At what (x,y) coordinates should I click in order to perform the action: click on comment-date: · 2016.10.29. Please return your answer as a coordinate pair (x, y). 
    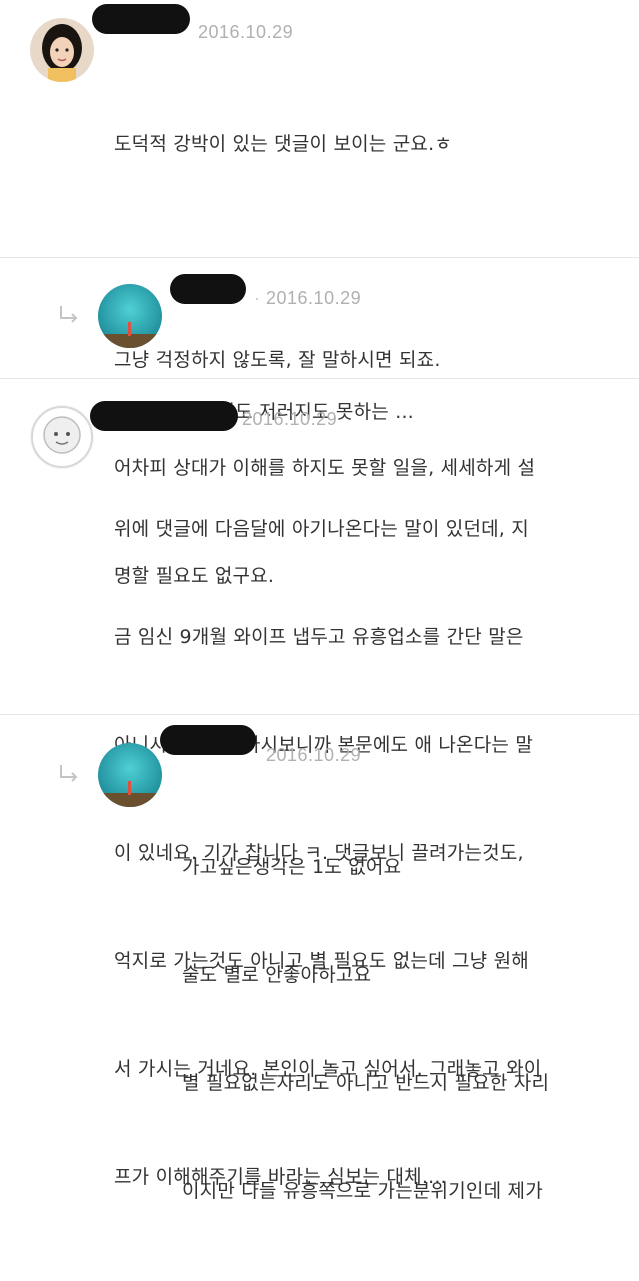
    Looking at the image, I should click on (308, 298).